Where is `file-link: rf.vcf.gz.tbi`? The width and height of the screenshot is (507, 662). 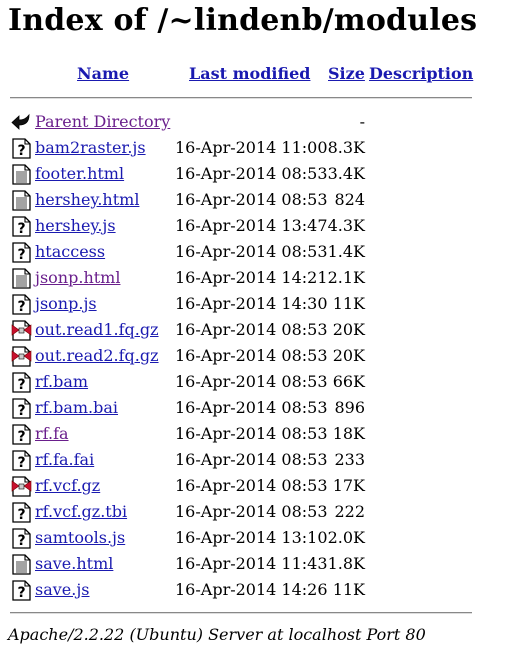
file-link: rf.vcf.gz.tbi is located at coordinates (81, 512).